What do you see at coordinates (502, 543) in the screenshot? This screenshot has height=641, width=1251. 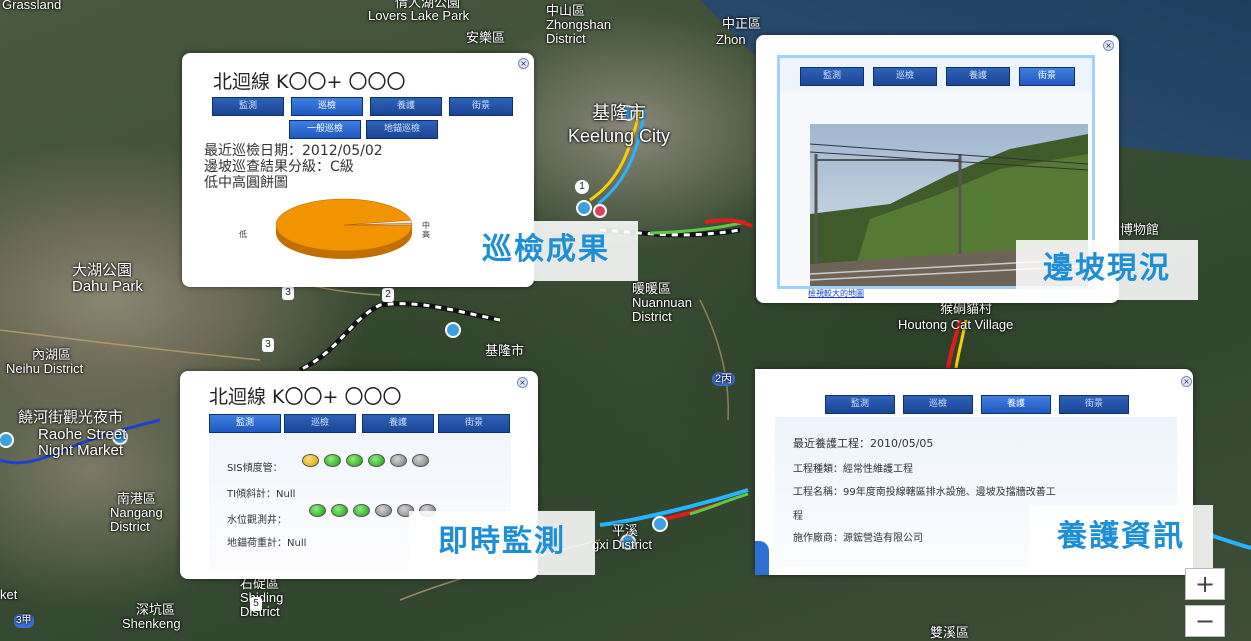 I see `caption-realtime-monitoring: 即時監測` at bounding box center [502, 543].